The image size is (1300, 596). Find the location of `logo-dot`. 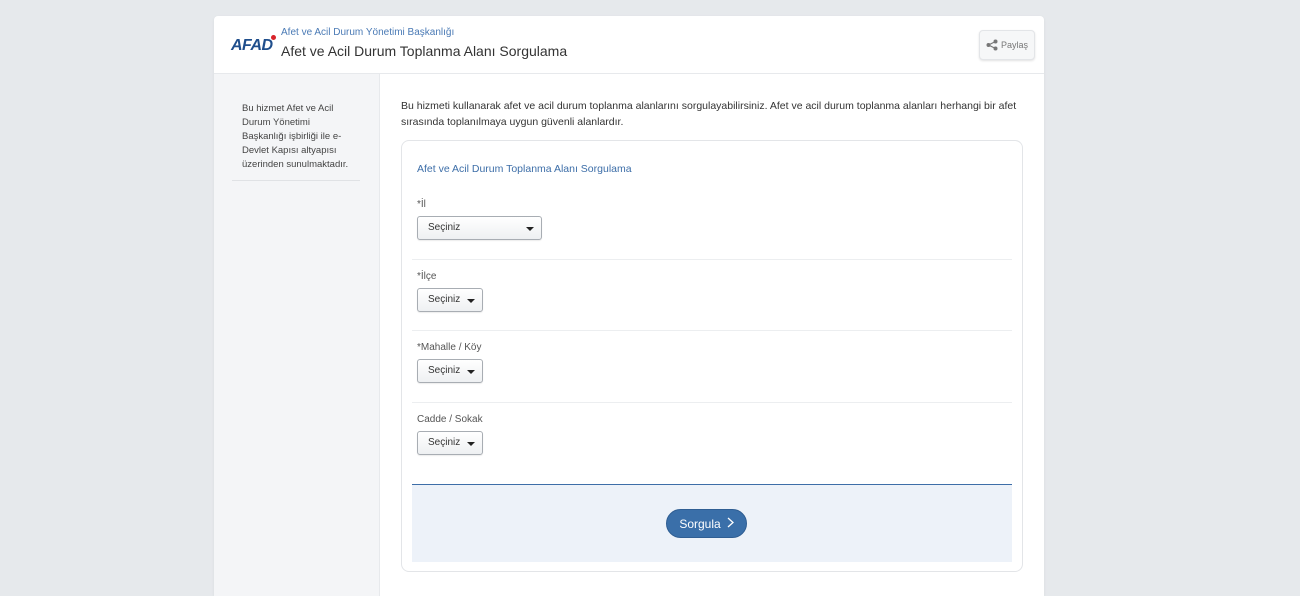

logo-dot is located at coordinates (273, 37).